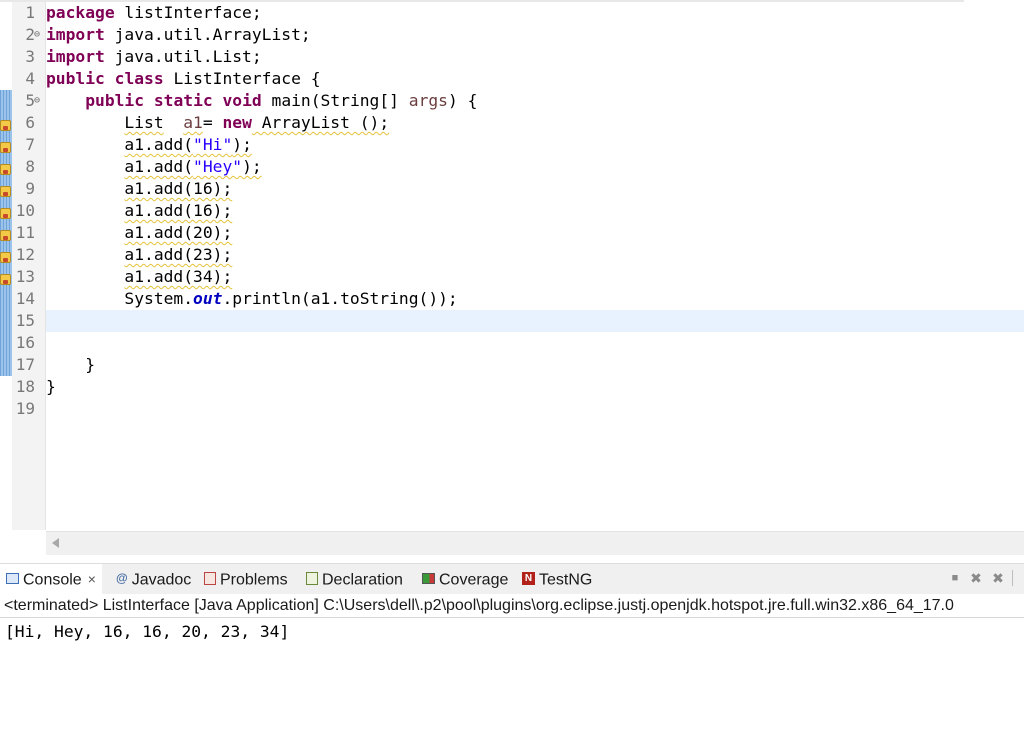 The image size is (1024, 741). I want to click on keyword: package, so click(80, 12).